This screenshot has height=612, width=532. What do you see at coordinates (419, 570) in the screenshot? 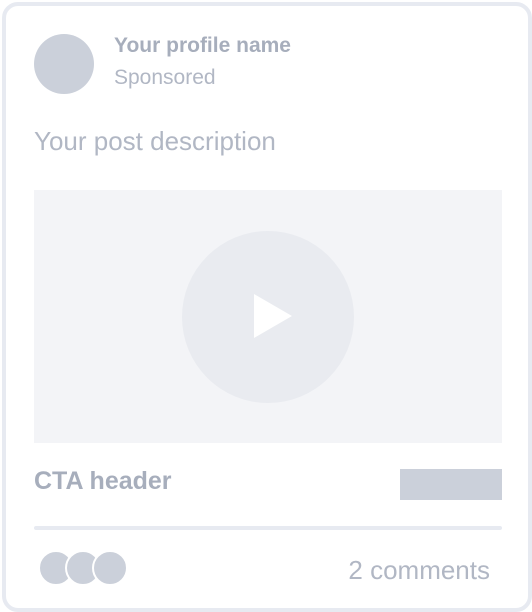
I see `comments-count: 2 comments` at bounding box center [419, 570].